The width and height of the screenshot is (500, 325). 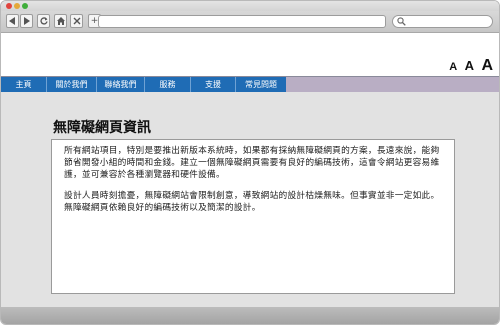 I want to click on reload-button, so click(x=43, y=21).